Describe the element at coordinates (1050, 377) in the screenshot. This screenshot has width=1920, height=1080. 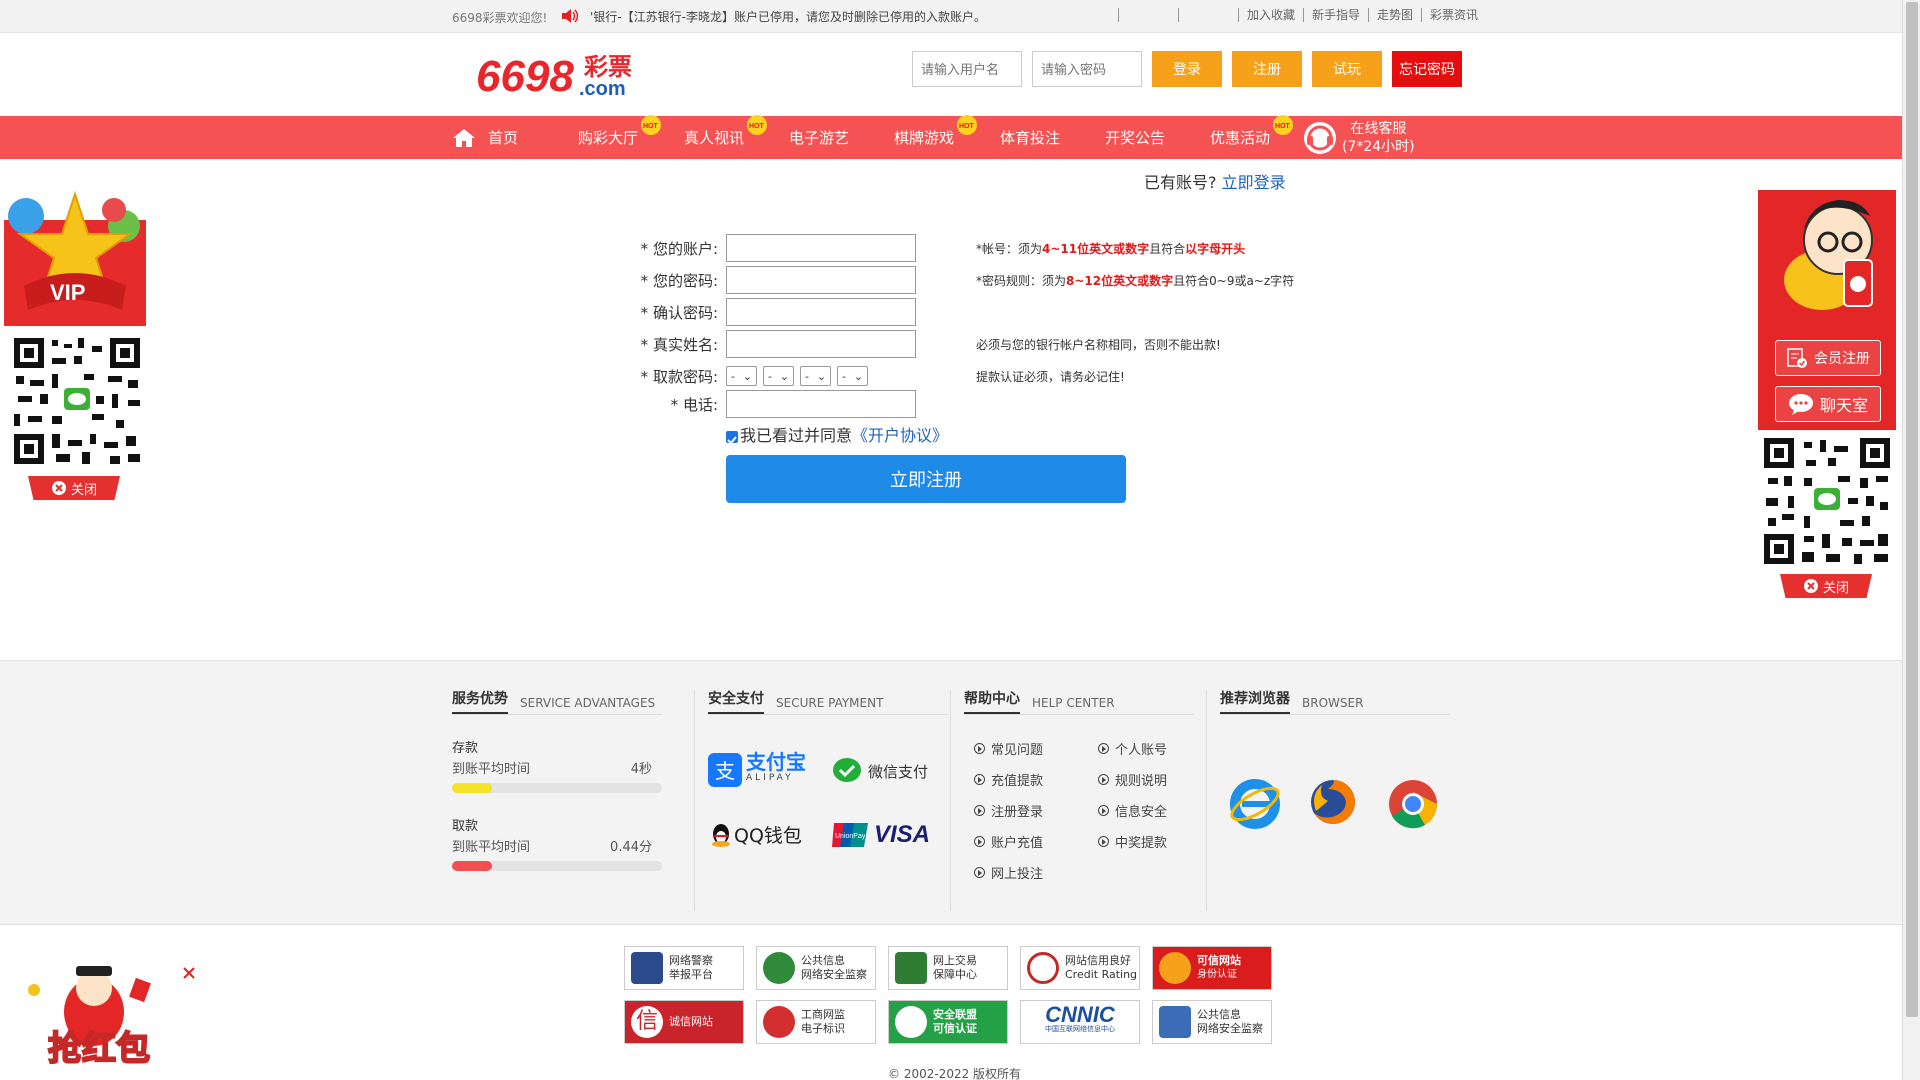
I see `withdraw-tip: 提款认证必须，请务必记住!` at that location.